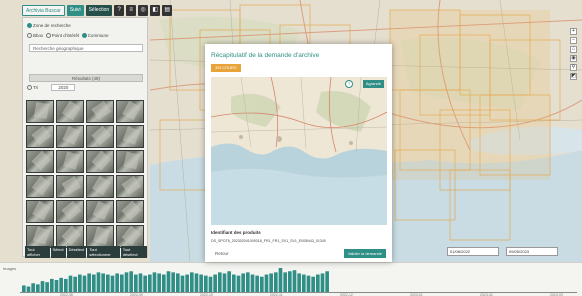 The width and height of the screenshot is (582, 296). I want to click on info-icon: i, so click(349, 84).